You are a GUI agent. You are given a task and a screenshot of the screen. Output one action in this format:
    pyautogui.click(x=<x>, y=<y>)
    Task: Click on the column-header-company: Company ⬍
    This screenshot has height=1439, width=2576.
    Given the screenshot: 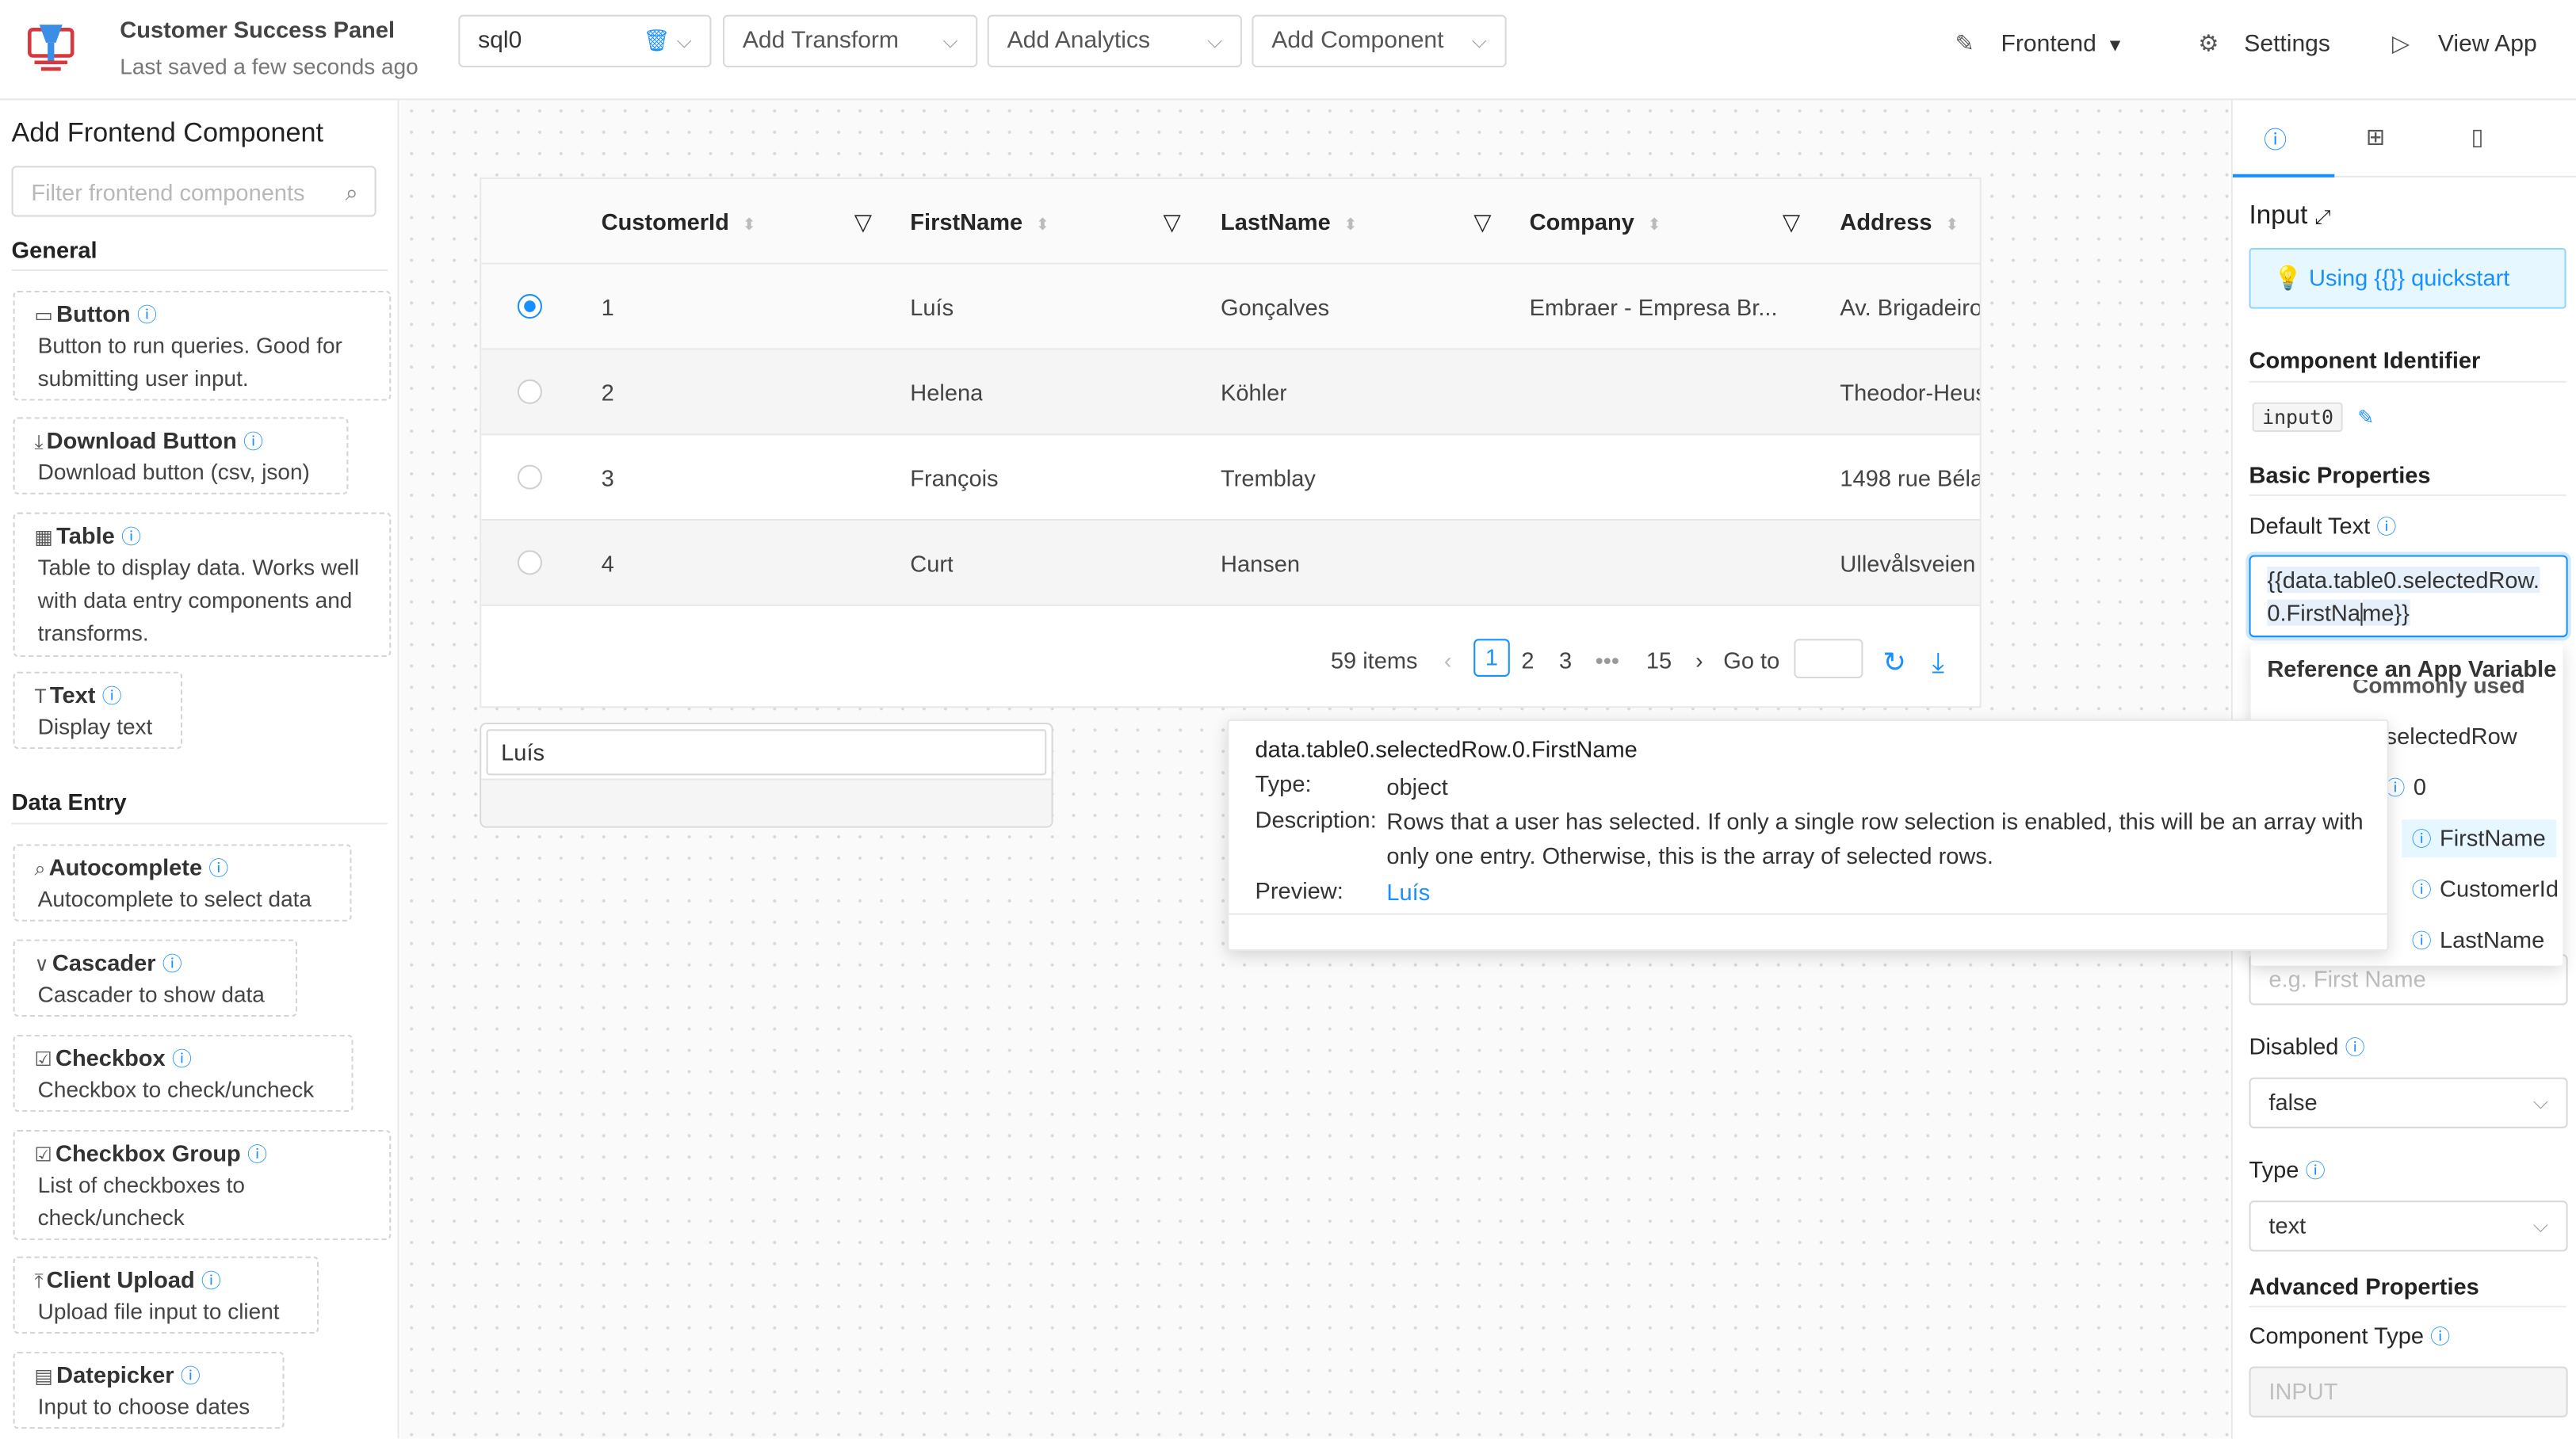 What is the action you would take?
    pyautogui.click(x=1595, y=222)
    